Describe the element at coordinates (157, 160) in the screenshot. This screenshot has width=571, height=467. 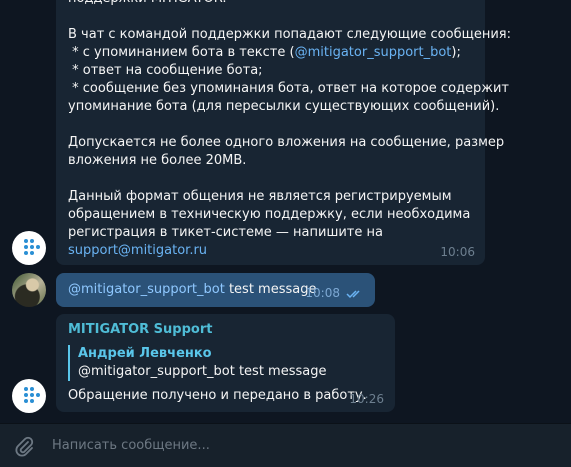
I see `message-line: вложения не более 20MB.` at that location.